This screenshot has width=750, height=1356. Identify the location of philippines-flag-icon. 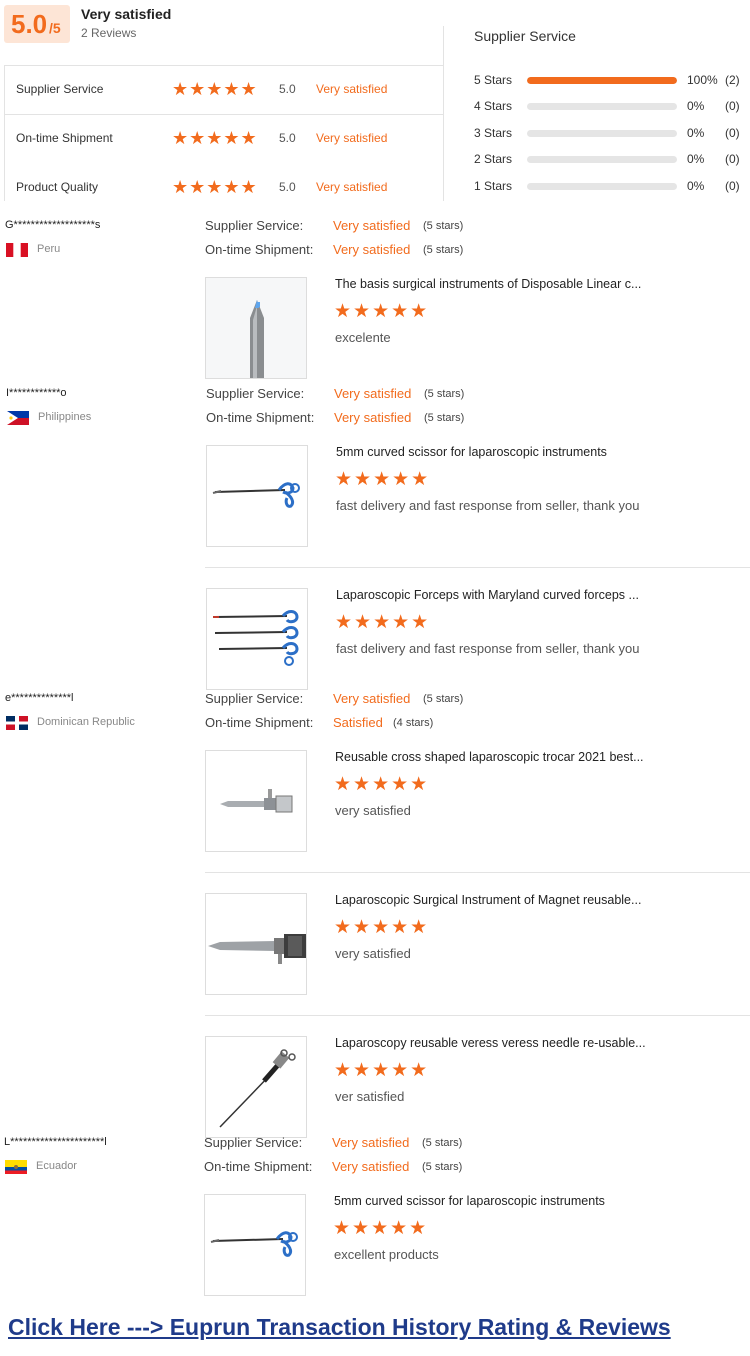
(18, 418).